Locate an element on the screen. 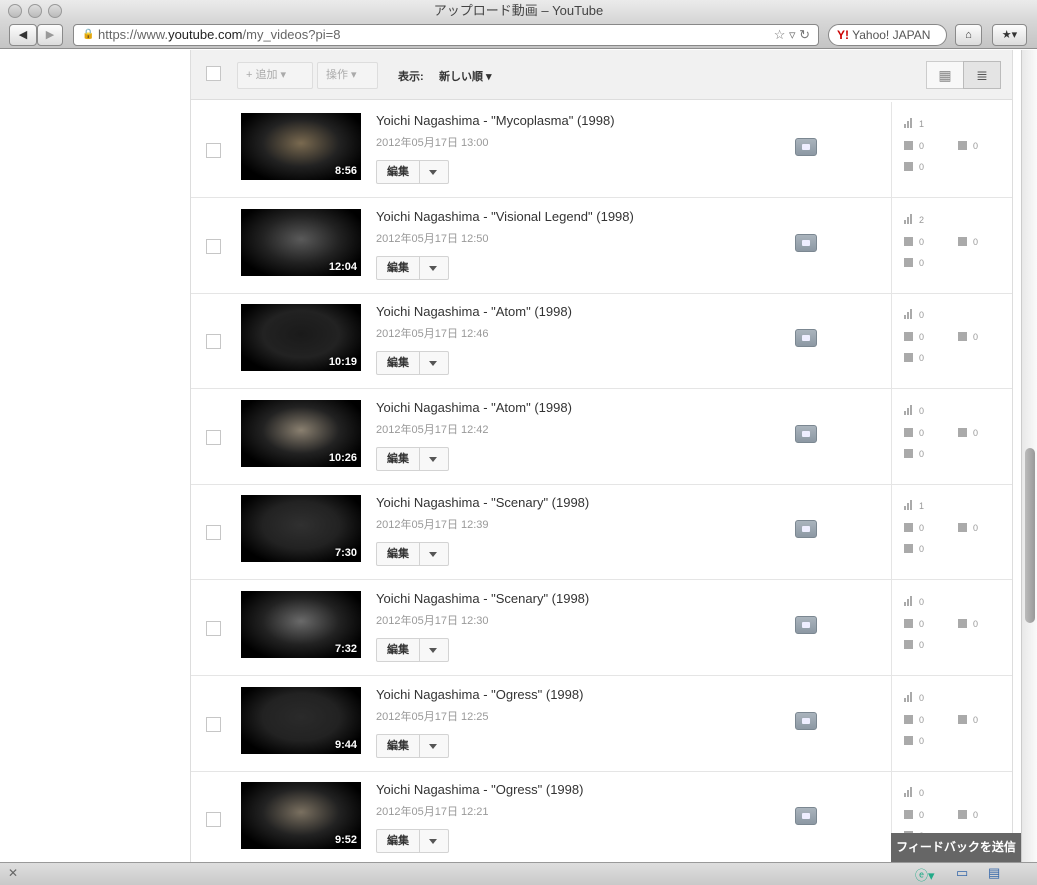  back-button: ◀ is located at coordinates (23, 35).